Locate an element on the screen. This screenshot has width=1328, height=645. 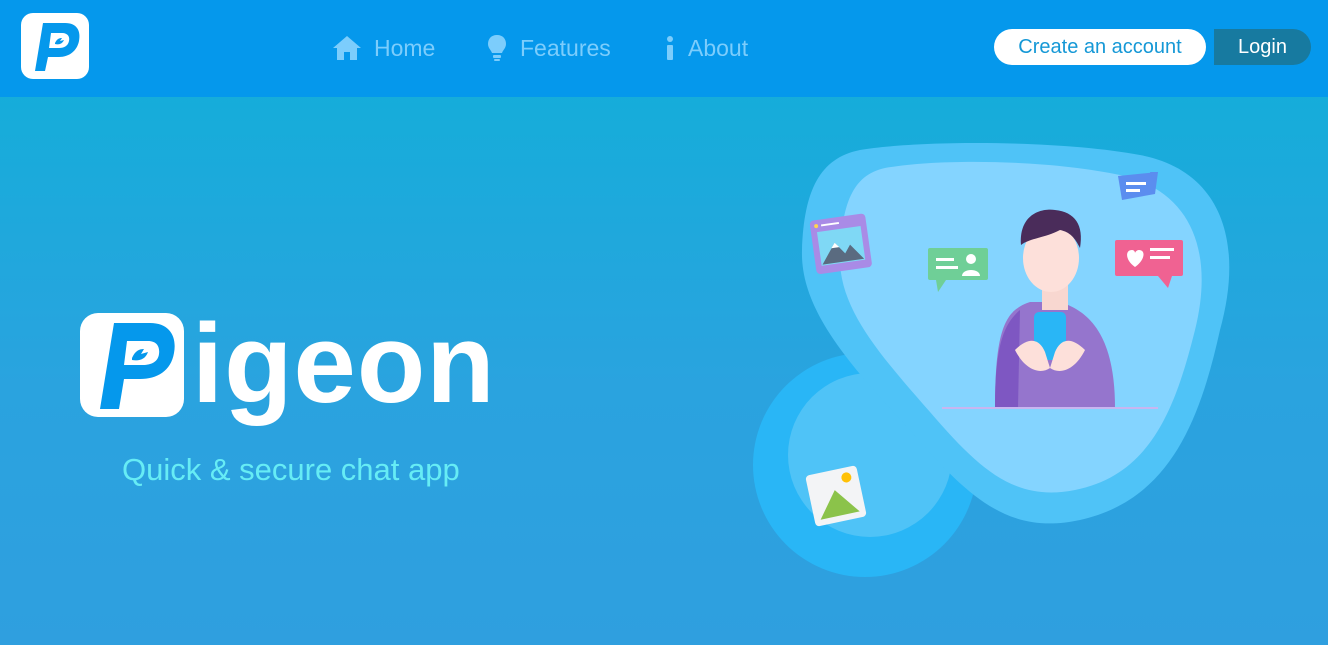
nav-home: Home is located at coordinates (383, 48).